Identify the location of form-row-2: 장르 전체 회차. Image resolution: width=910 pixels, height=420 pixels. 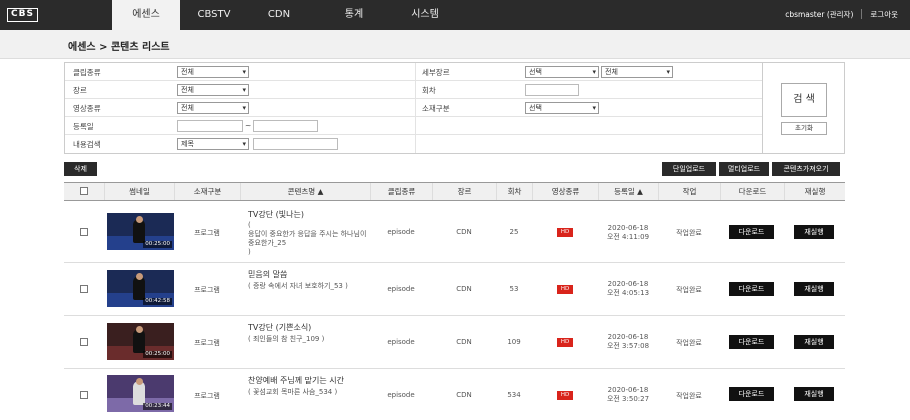
(413, 90).